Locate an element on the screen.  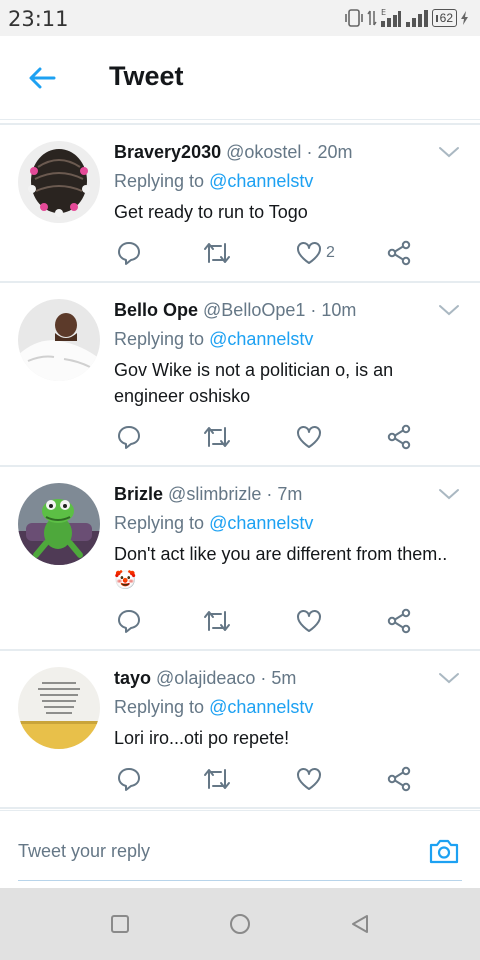
system-nav-bar is located at coordinates (240, 924).